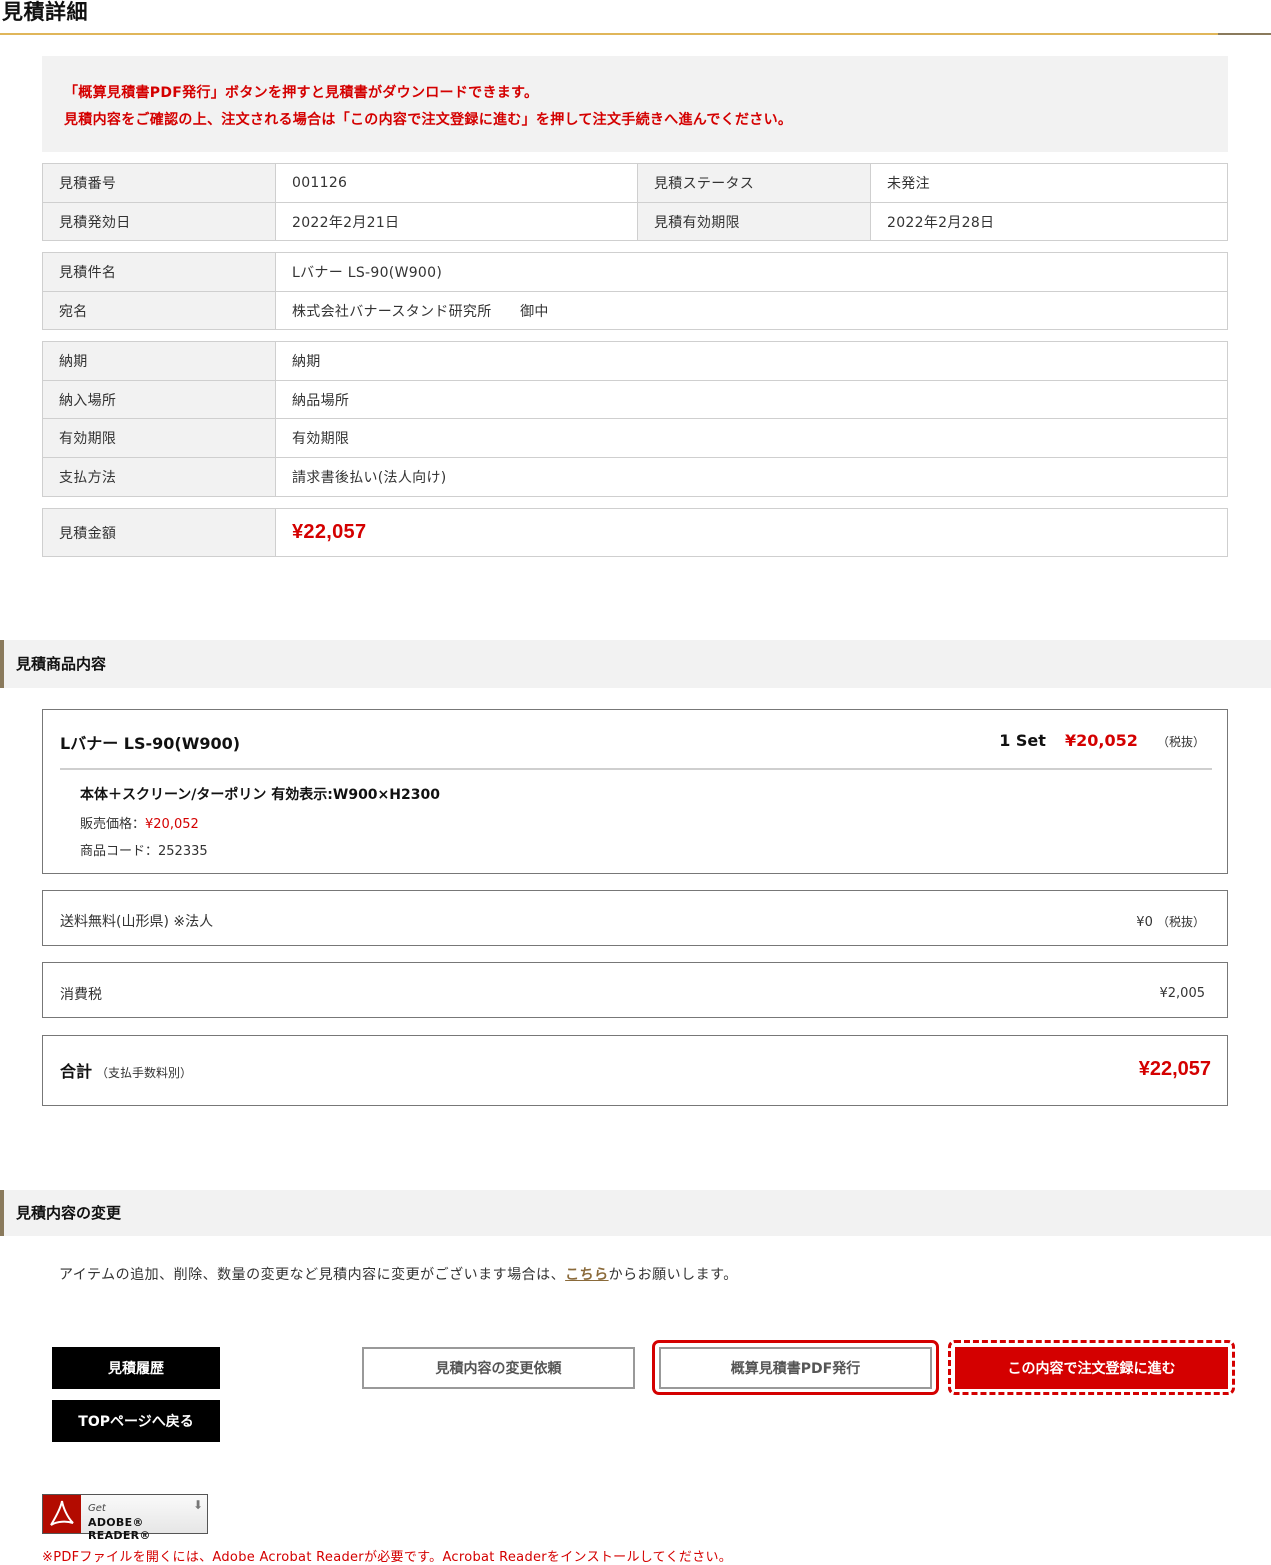  What do you see at coordinates (1182, 993) in the screenshot?
I see `tax-value: ¥2,005` at bounding box center [1182, 993].